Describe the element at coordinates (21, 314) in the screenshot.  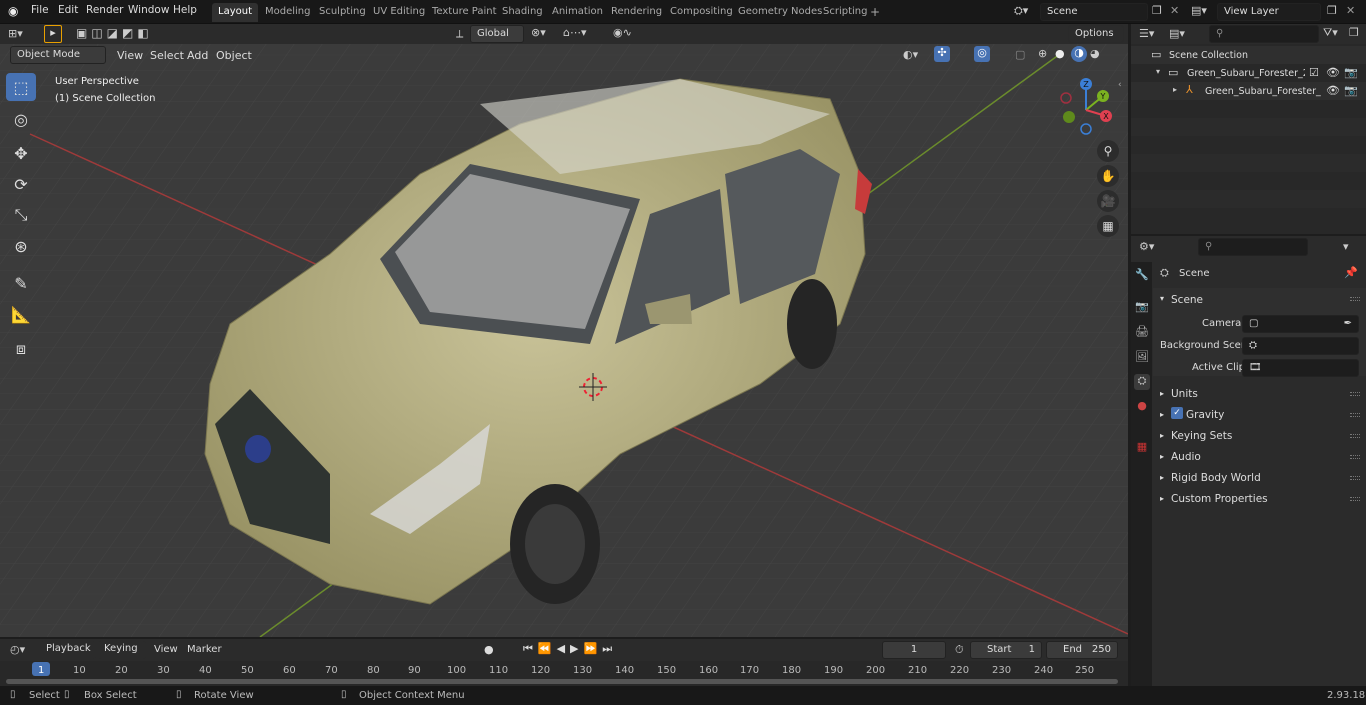
I see `measure-tool: 📐` at that location.